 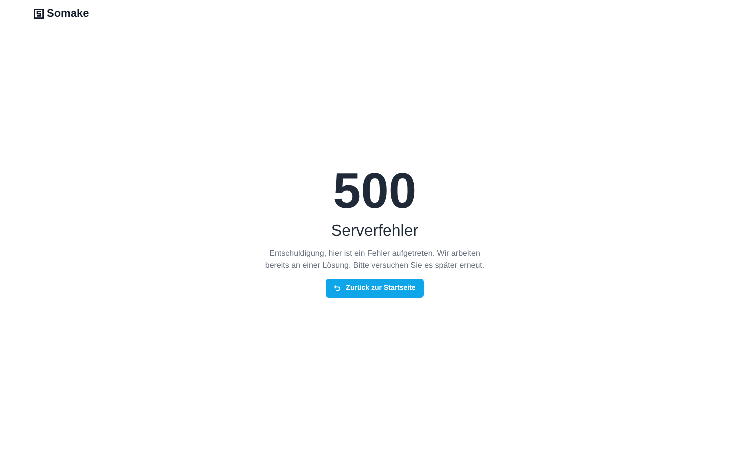 What do you see at coordinates (375, 232) in the screenshot?
I see `error-title: Serverfehler` at bounding box center [375, 232].